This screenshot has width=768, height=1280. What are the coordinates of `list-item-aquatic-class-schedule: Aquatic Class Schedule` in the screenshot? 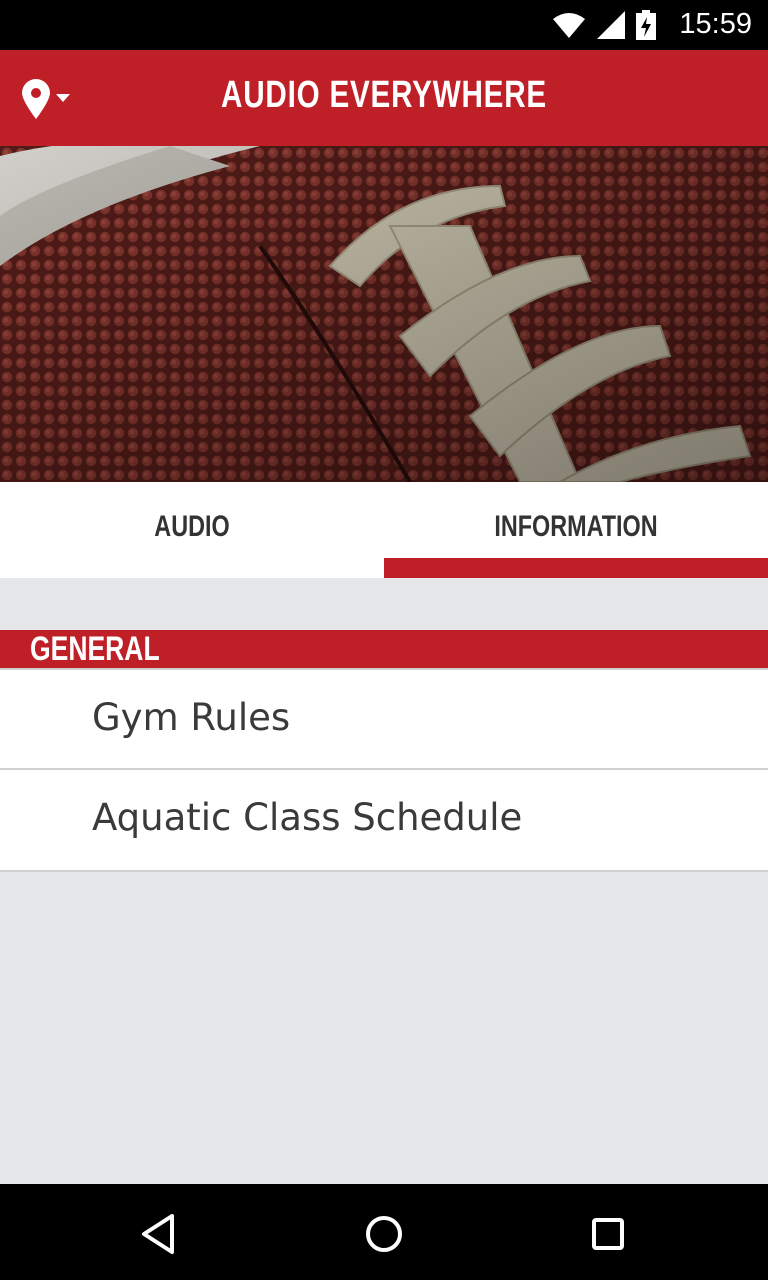 It's located at (384, 821).